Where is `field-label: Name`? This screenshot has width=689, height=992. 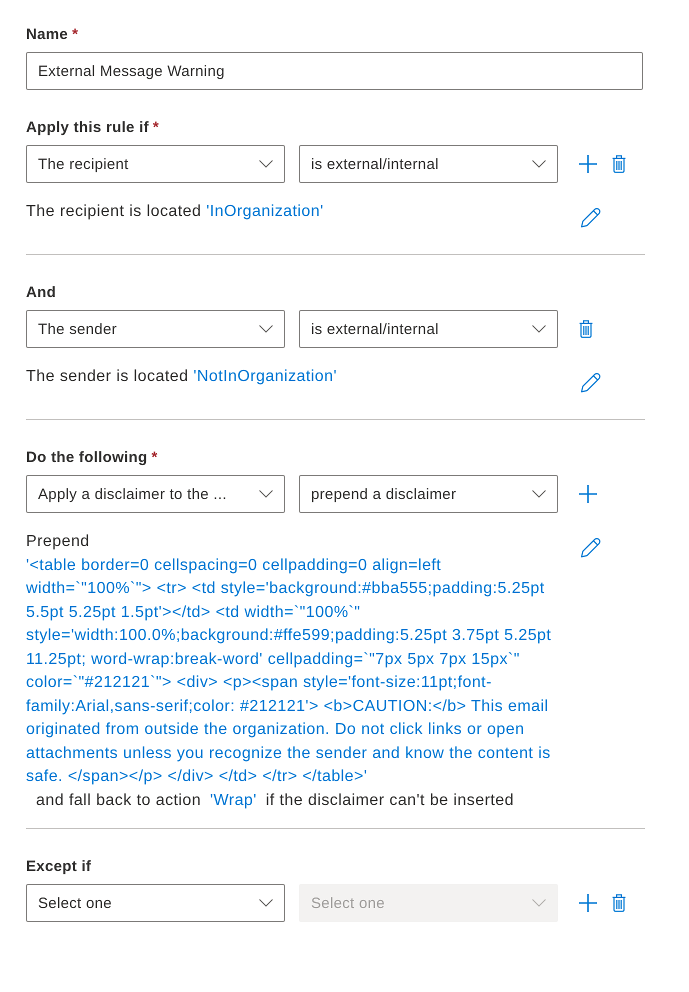
field-label: Name is located at coordinates (47, 35).